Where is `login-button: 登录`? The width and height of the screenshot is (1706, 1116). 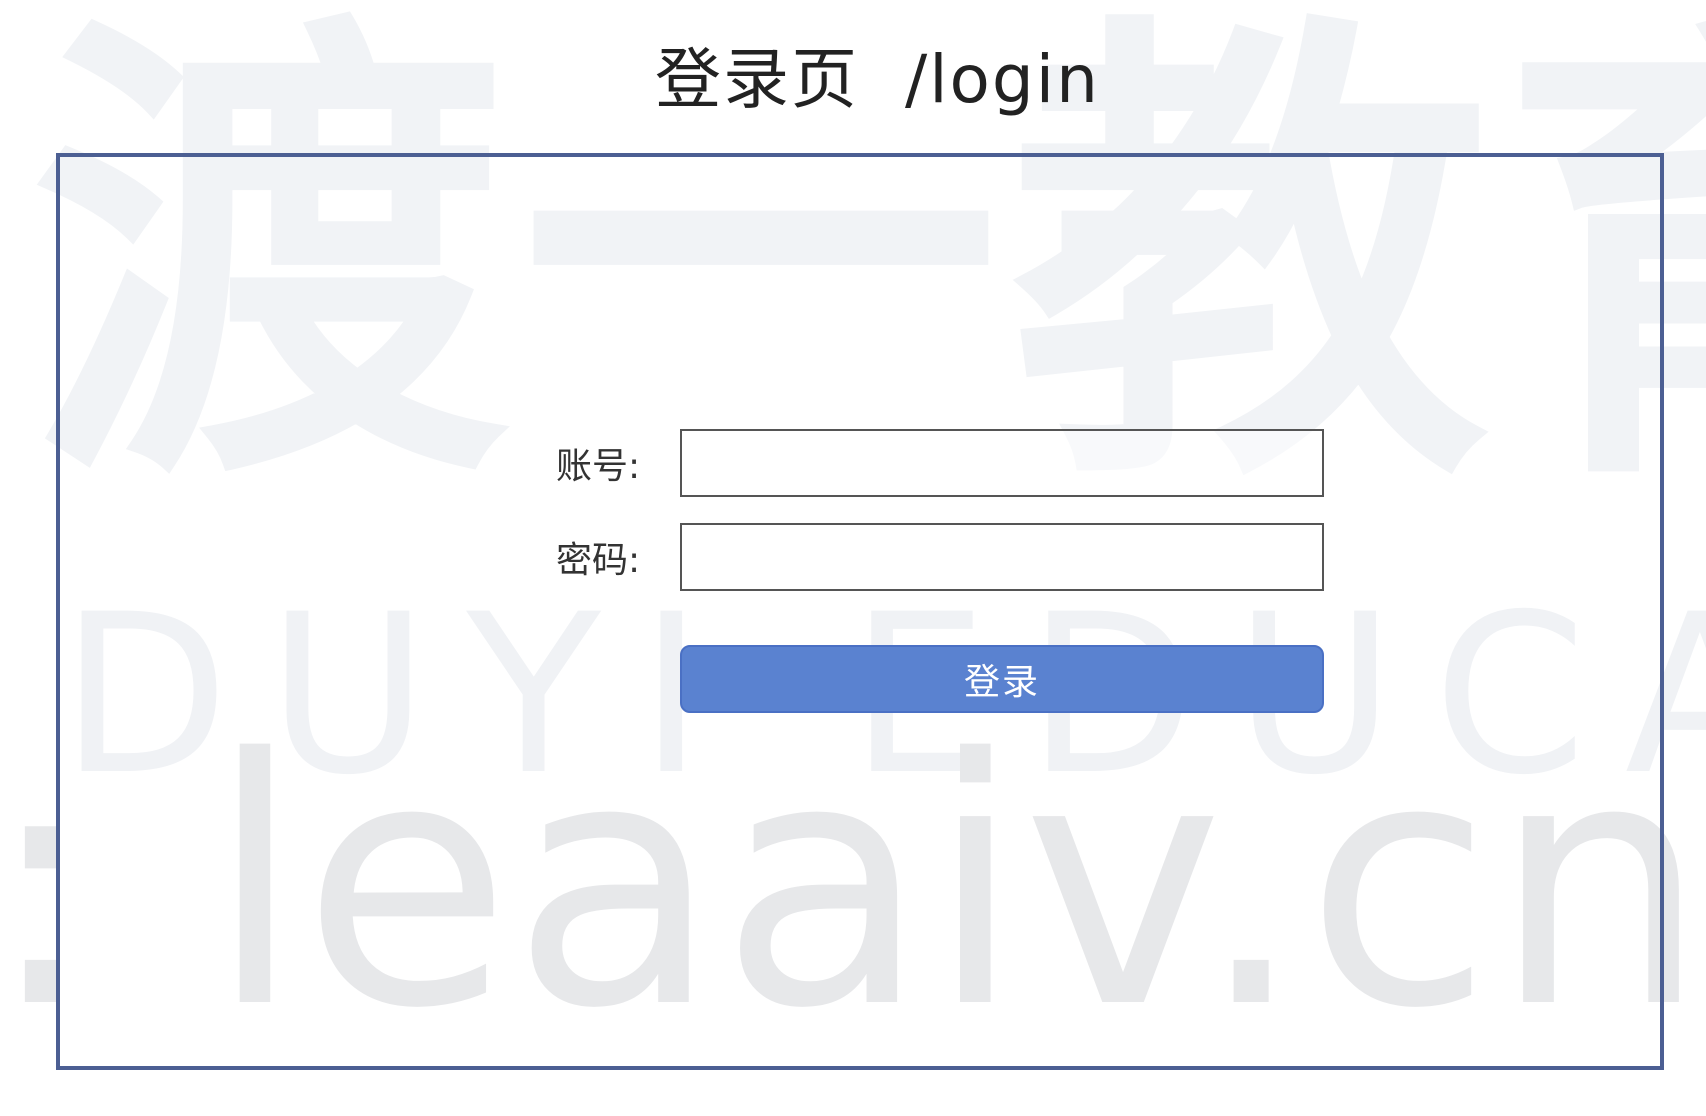 login-button: 登录 is located at coordinates (1002, 679).